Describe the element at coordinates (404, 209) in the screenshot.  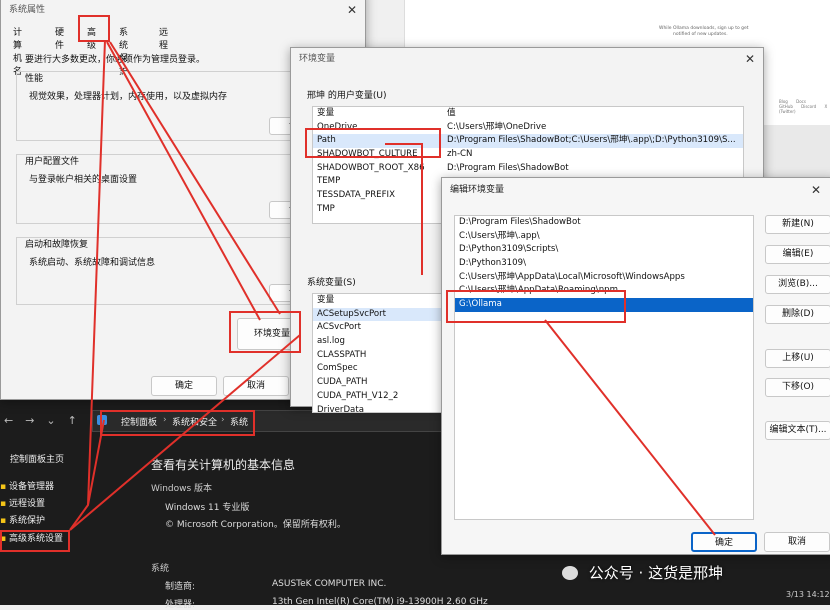
I see `arrow-to-edit` at that location.